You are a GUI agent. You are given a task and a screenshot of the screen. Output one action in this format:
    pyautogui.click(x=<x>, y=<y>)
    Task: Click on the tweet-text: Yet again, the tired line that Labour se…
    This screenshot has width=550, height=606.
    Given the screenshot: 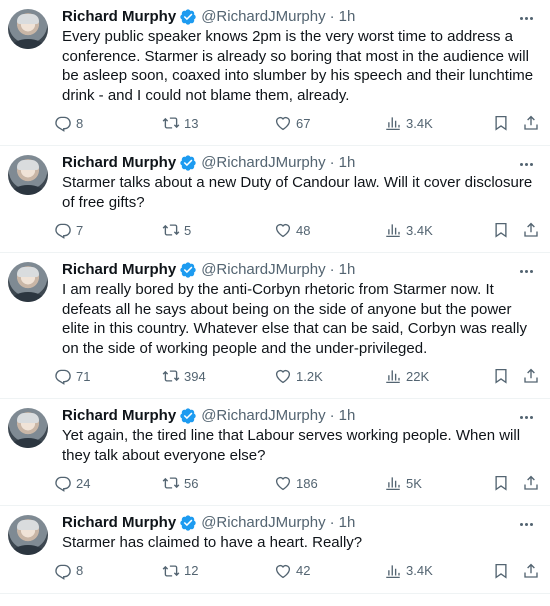 What is the action you would take?
    pyautogui.click(x=293, y=445)
    